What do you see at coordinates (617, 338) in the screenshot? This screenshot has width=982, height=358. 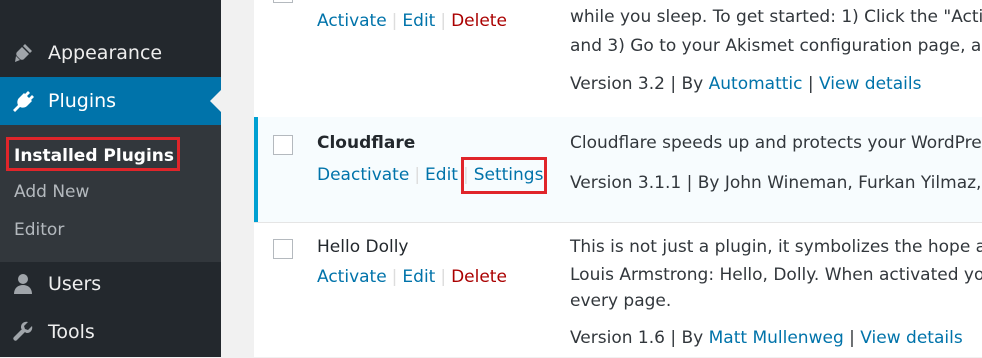 I see `plugin-version: Version 1.6` at bounding box center [617, 338].